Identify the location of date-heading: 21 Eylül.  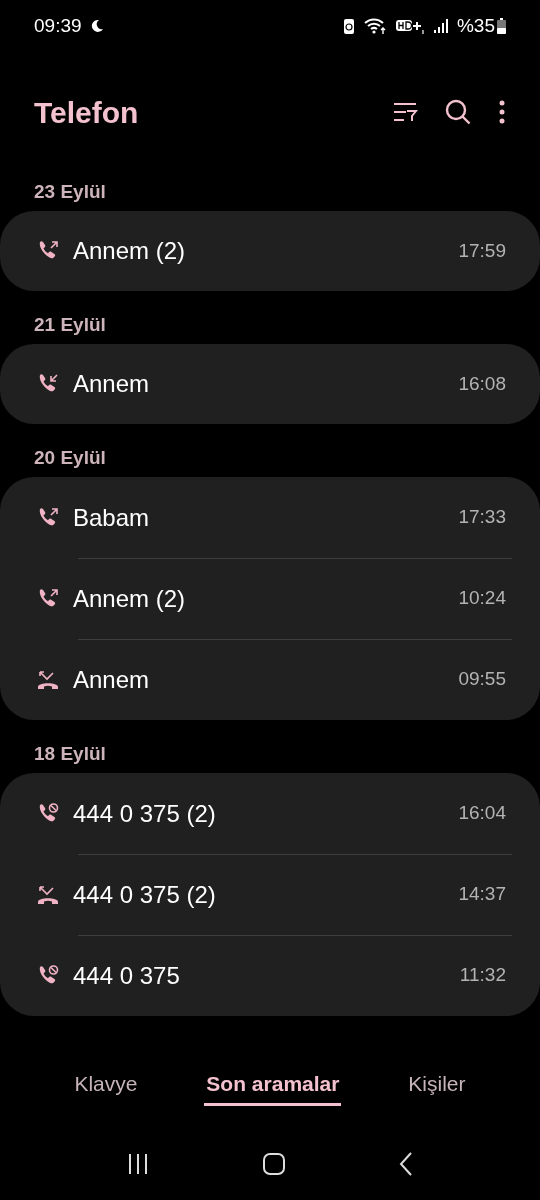
(70, 324).